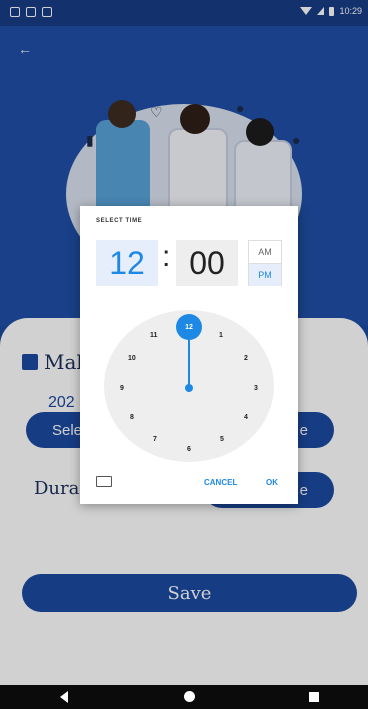 Image resolution: width=368 pixels, height=709 pixels. I want to click on minute-field: 00, so click(207, 263).